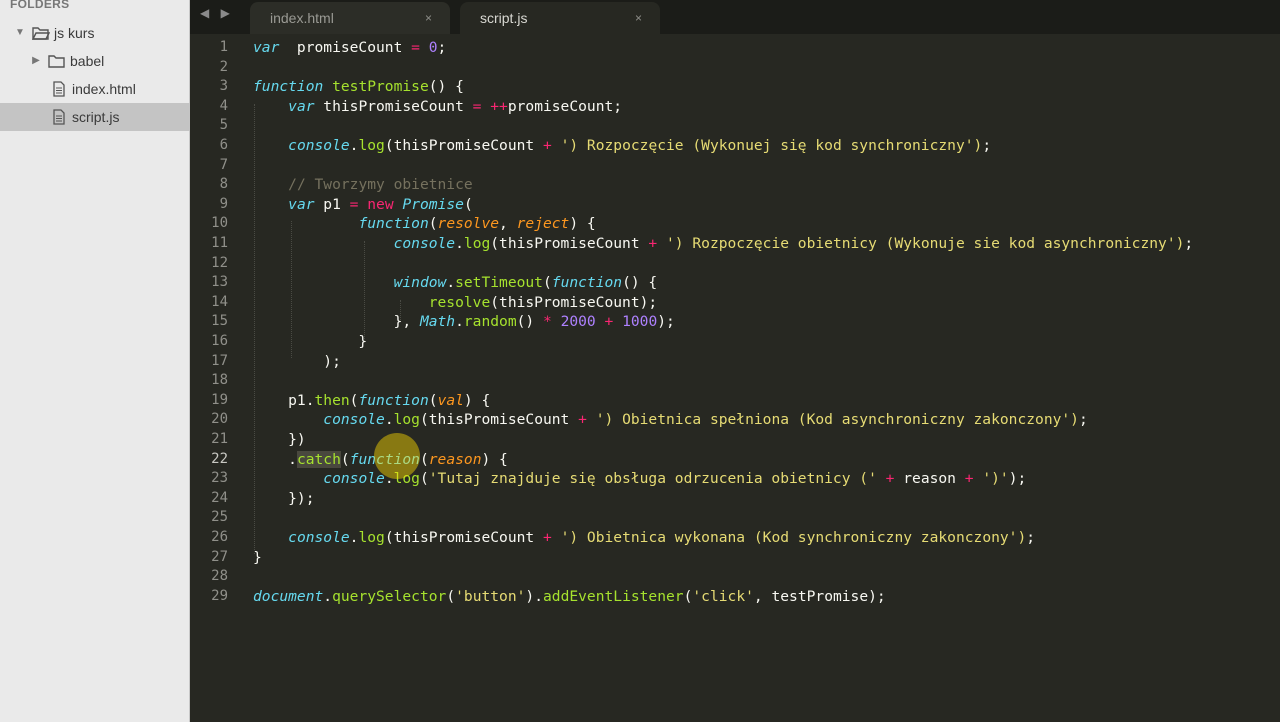 This screenshot has width=1280, height=722. Describe the element at coordinates (302, 18) in the screenshot. I see `tab-label: index.html` at that location.